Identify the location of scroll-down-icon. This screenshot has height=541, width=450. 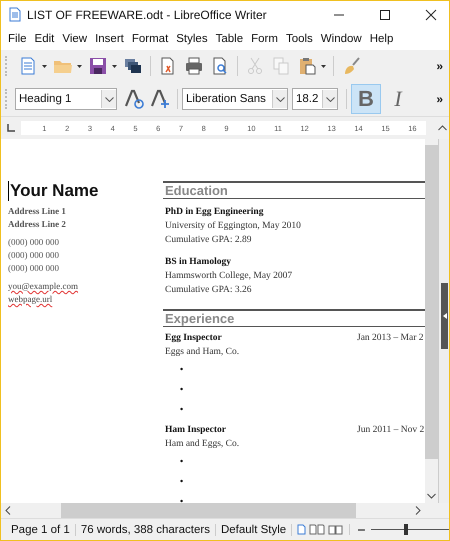
(431, 496).